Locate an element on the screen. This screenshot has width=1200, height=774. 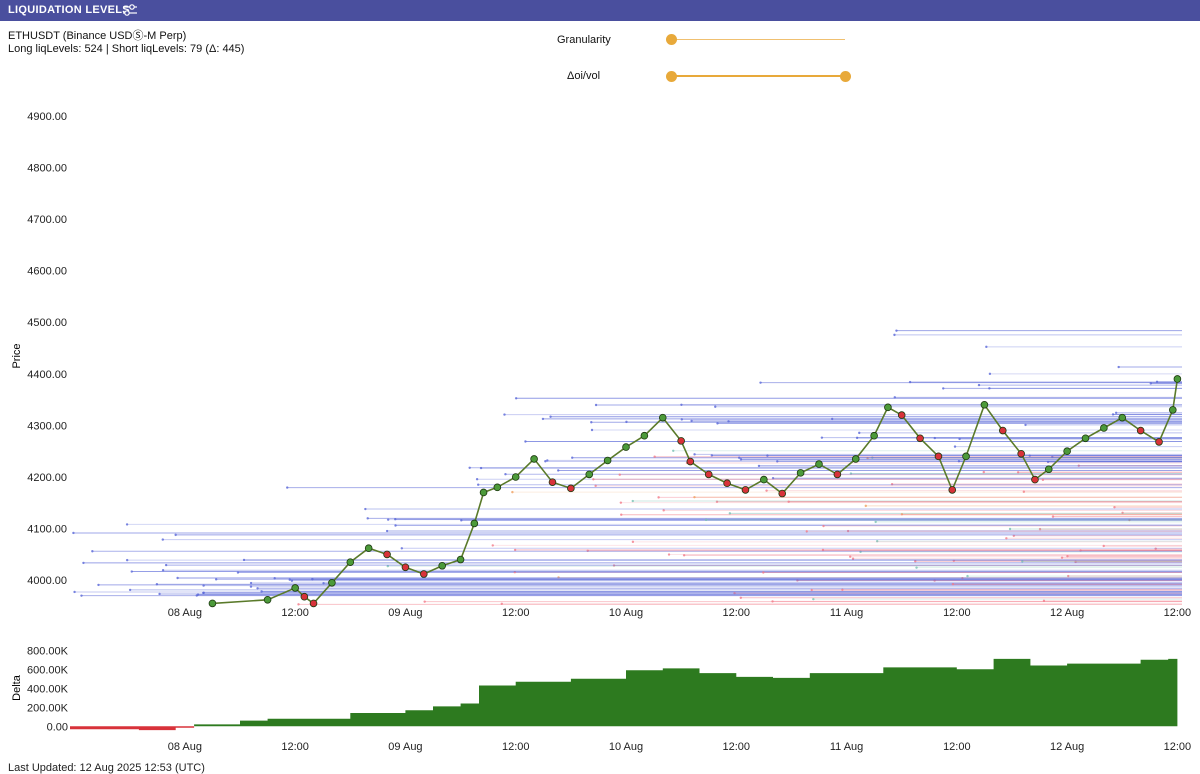
price-tick-label: 4300.00 is located at coordinates (47, 426).